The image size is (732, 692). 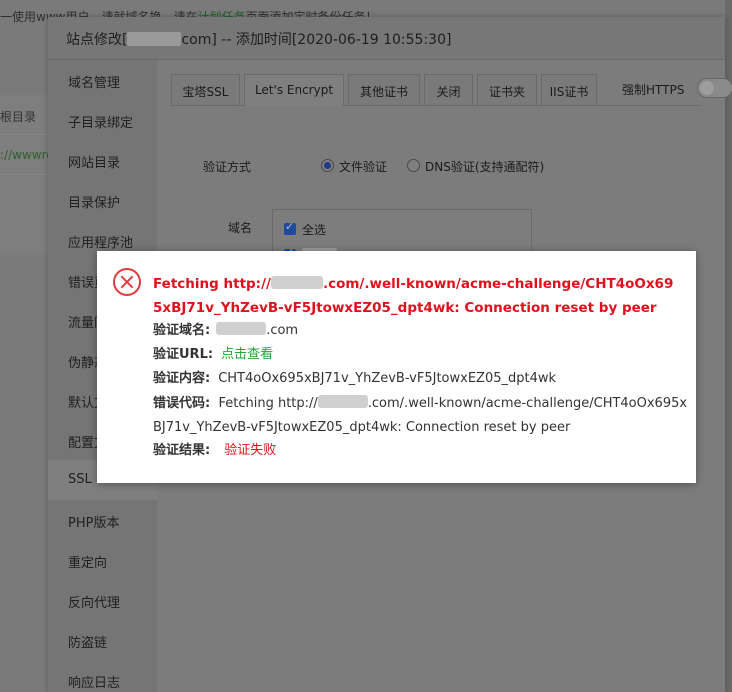 I want to click on tab-close: 关闭, so click(x=448, y=90).